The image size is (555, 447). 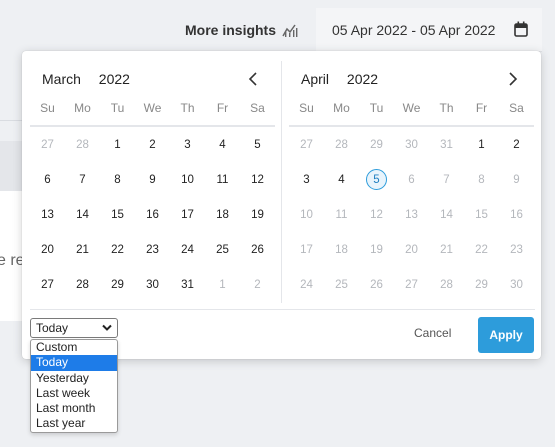 I want to click on apply-button: Apply, so click(x=506, y=335).